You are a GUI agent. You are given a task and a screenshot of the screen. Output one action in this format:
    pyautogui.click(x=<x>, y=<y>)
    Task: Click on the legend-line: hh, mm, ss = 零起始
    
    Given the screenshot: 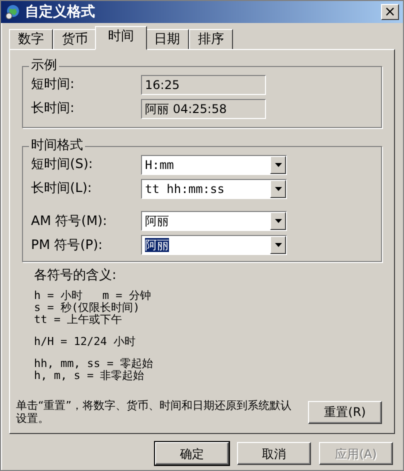 What is the action you would take?
    pyautogui.click(x=94, y=364)
    